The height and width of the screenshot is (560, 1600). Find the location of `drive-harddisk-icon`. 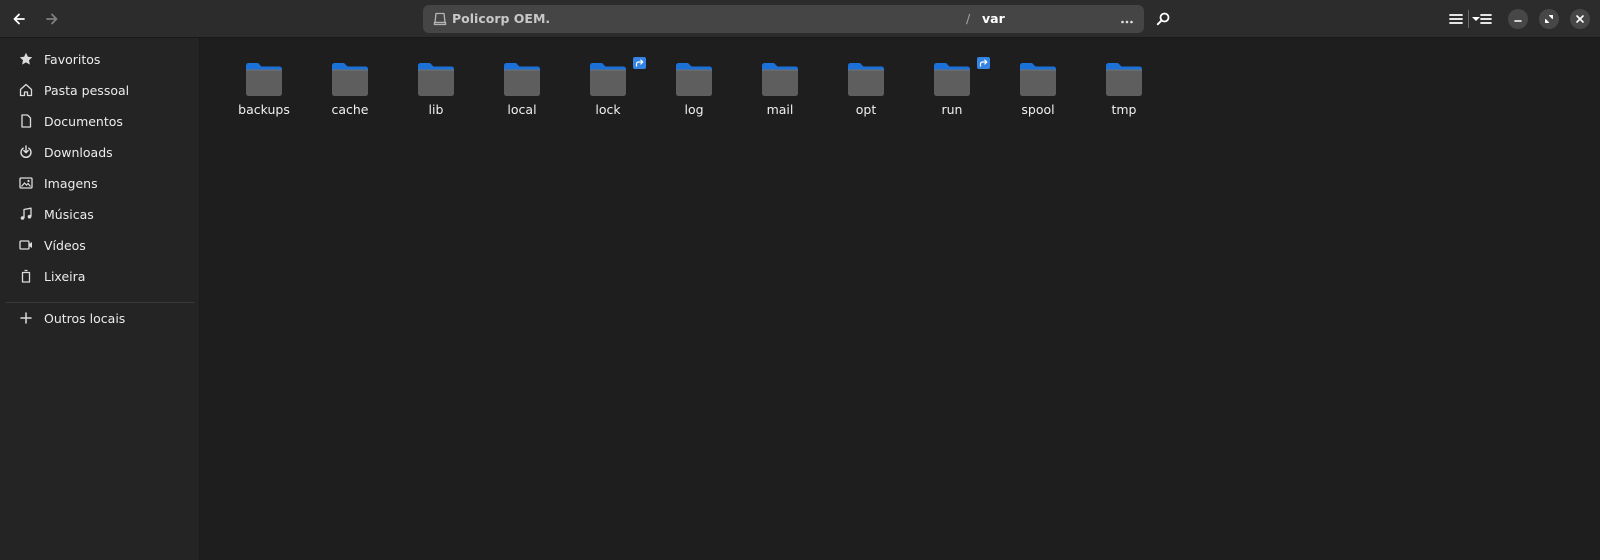

drive-harddisk-icon is located at coordinates (440, 20).